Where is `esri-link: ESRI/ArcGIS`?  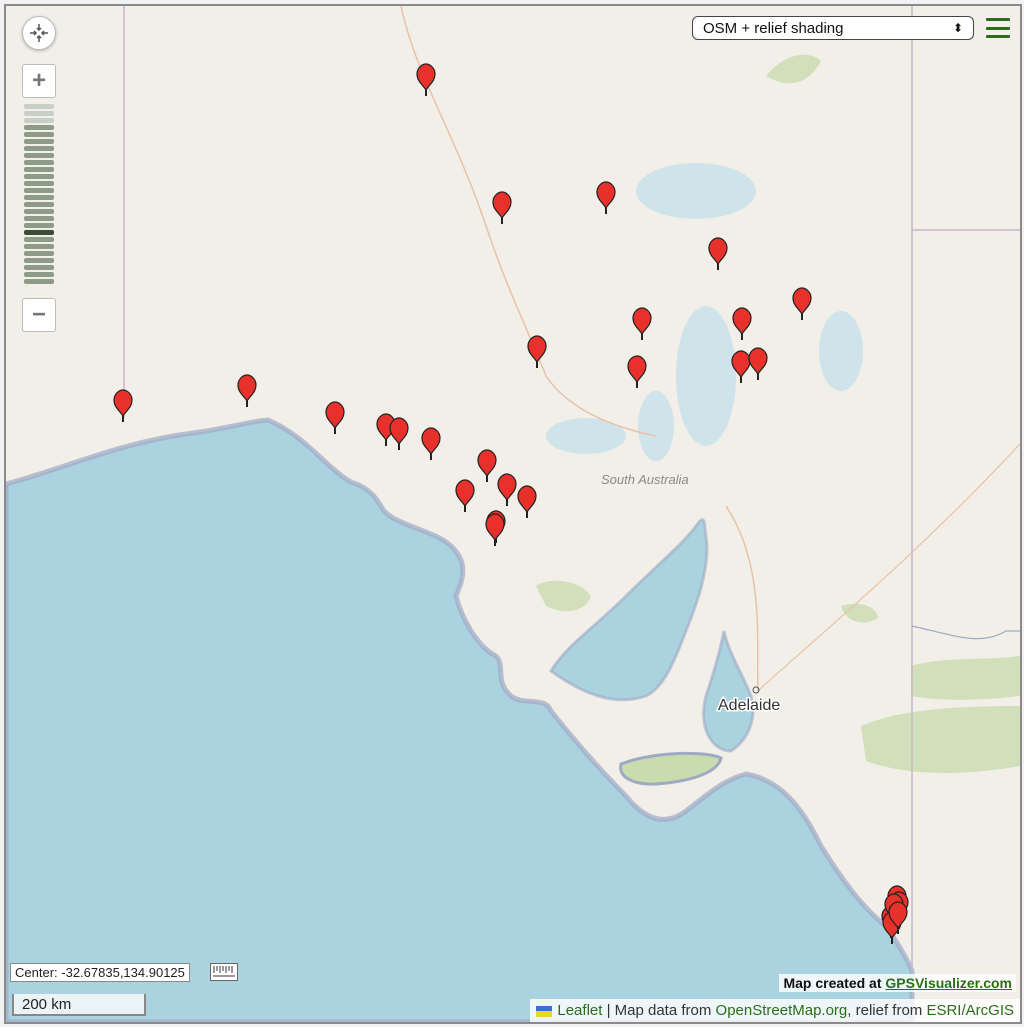 esri-link: ESRI/ArcGIS is located at coordinates (970, 1010).